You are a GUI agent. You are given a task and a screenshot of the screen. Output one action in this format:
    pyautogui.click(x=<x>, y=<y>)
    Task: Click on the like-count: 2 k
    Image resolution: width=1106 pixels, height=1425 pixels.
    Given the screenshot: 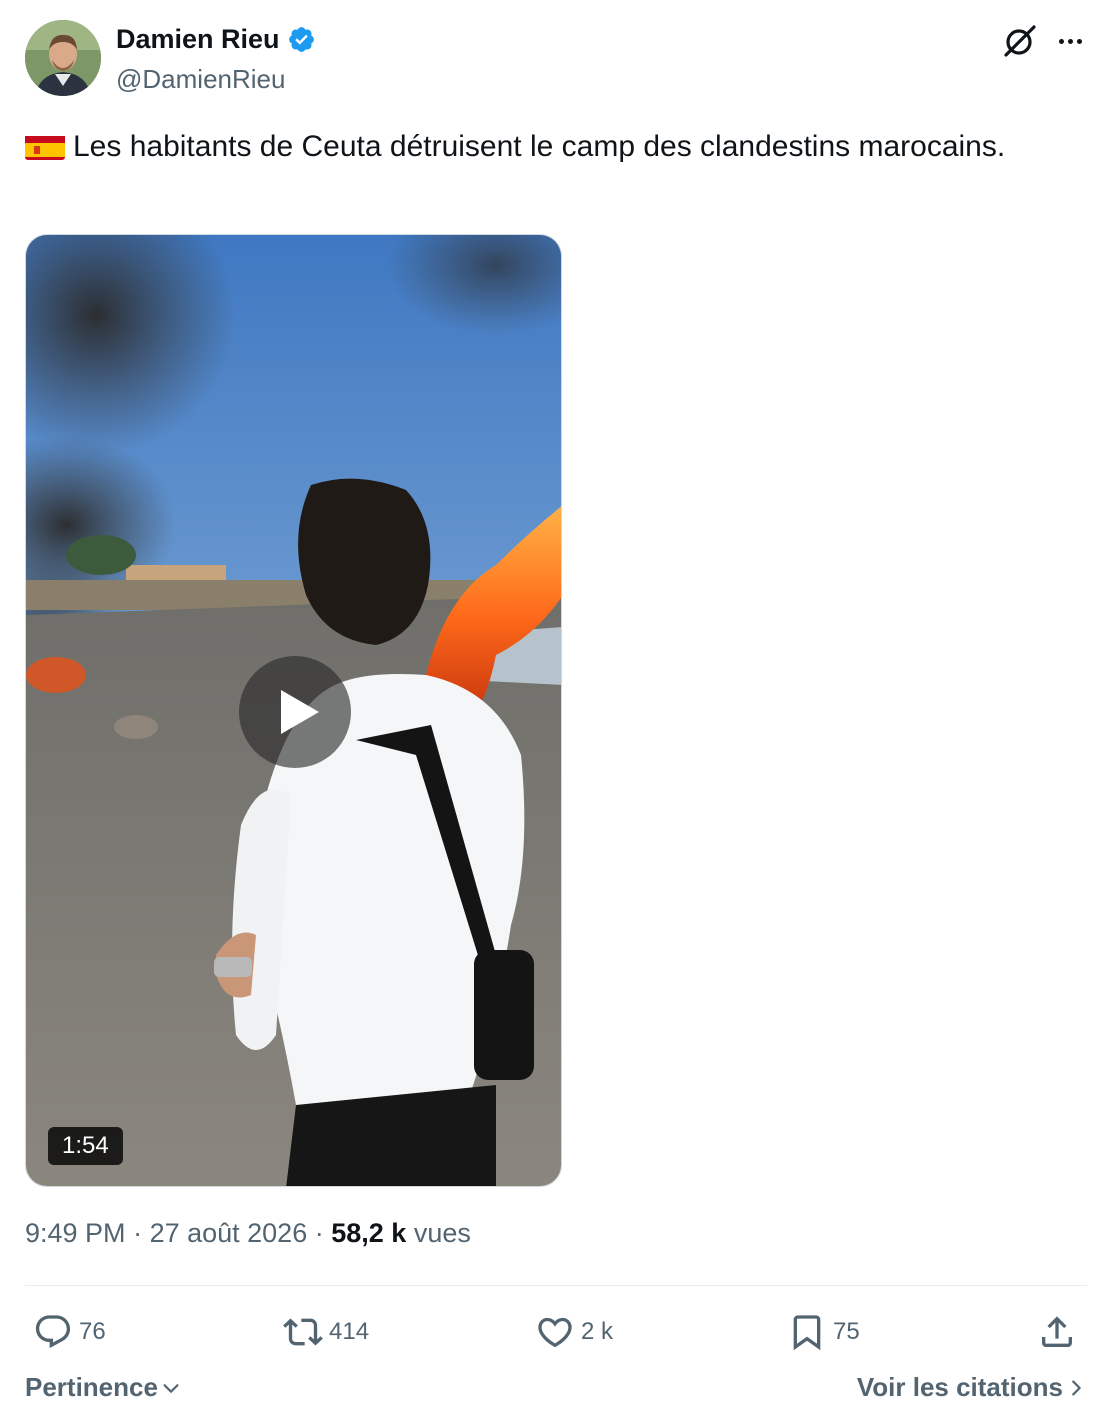 What is the action you would take?
    pyautogui.click(x=597, y=1331)
    